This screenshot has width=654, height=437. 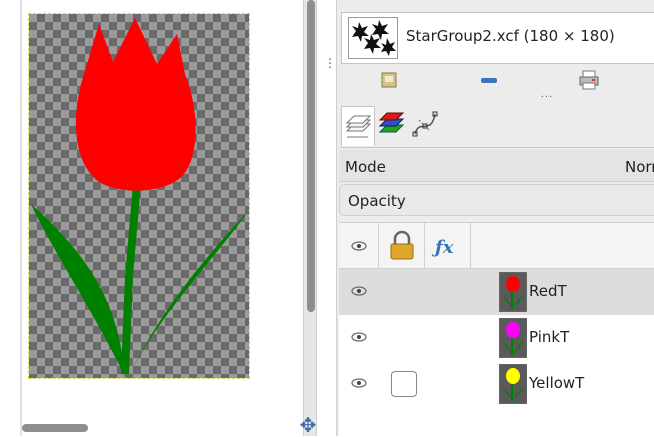 What do you see at coordinates (496, 200) in the screenshot?
I see `opacity-slider: Opacity` at bounding box center [496, 200].